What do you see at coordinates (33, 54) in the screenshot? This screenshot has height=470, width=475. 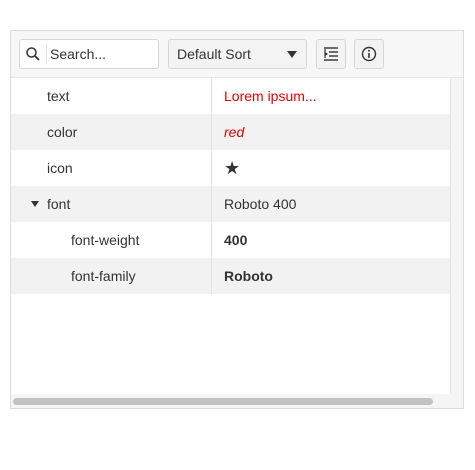 I see `search-icon` at bounding box center [33, 54].